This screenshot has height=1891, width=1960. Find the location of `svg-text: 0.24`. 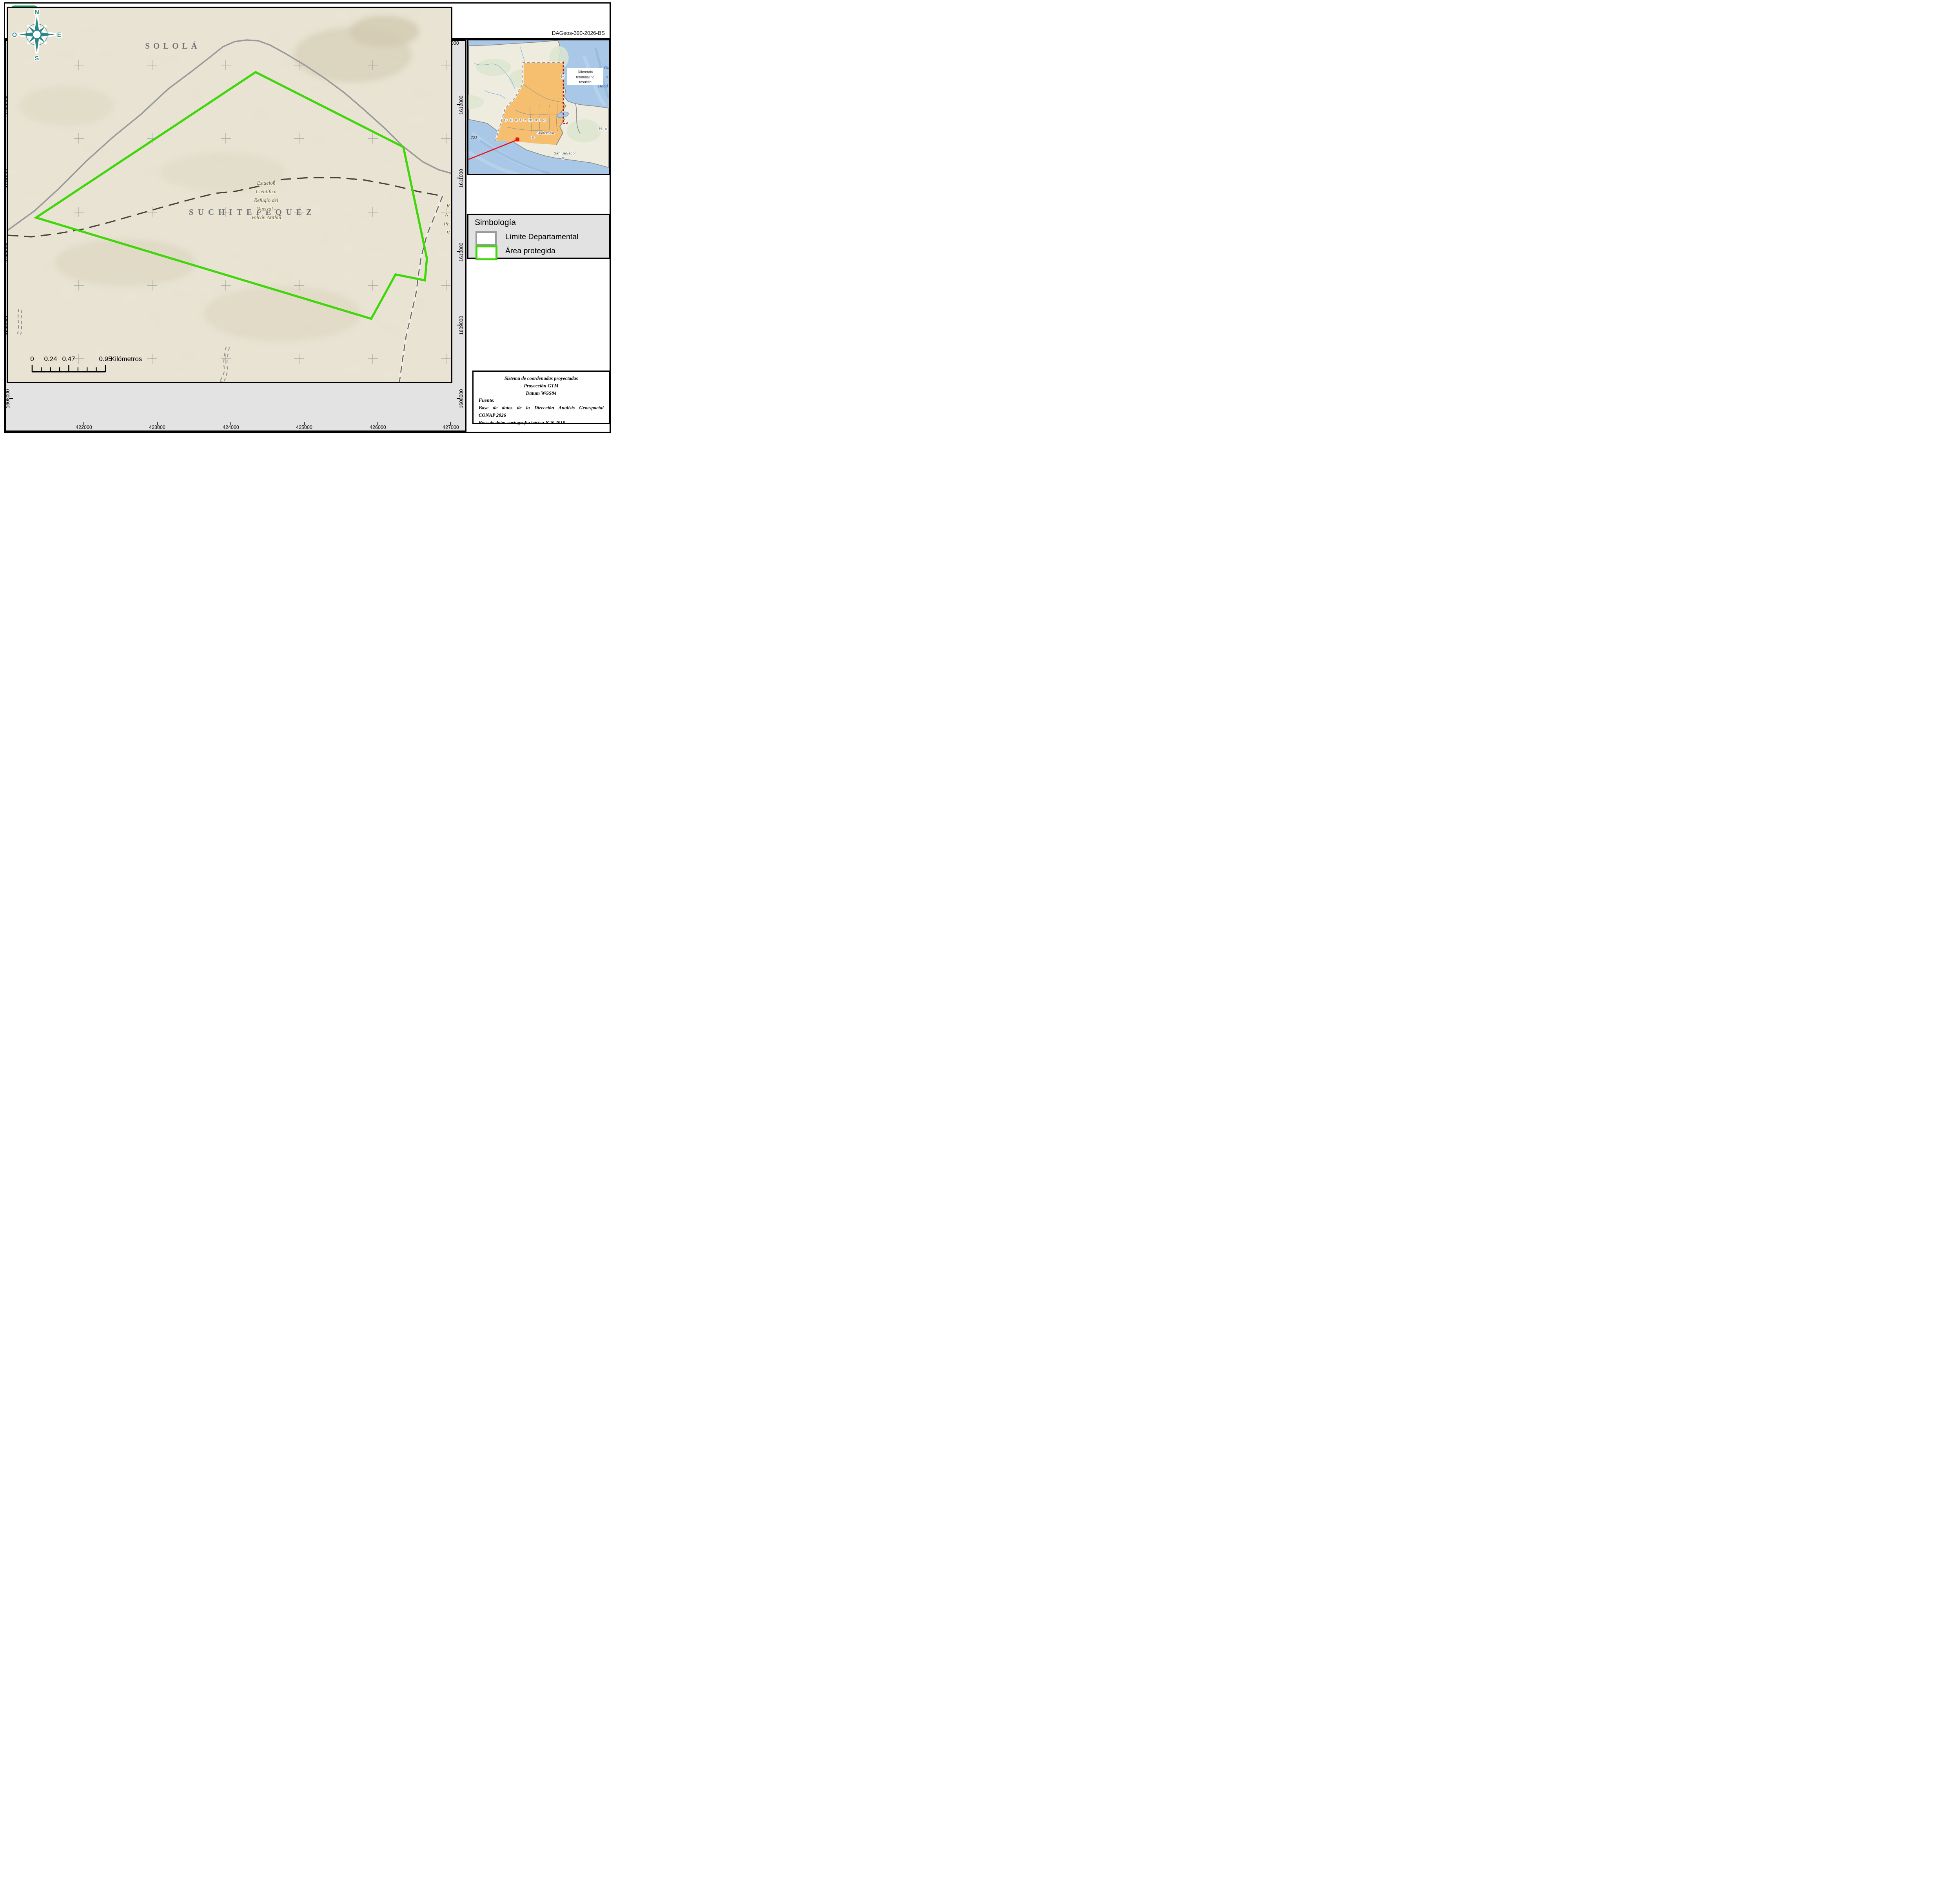

svg-text: 0.24 is located at coordinates (51, 359).